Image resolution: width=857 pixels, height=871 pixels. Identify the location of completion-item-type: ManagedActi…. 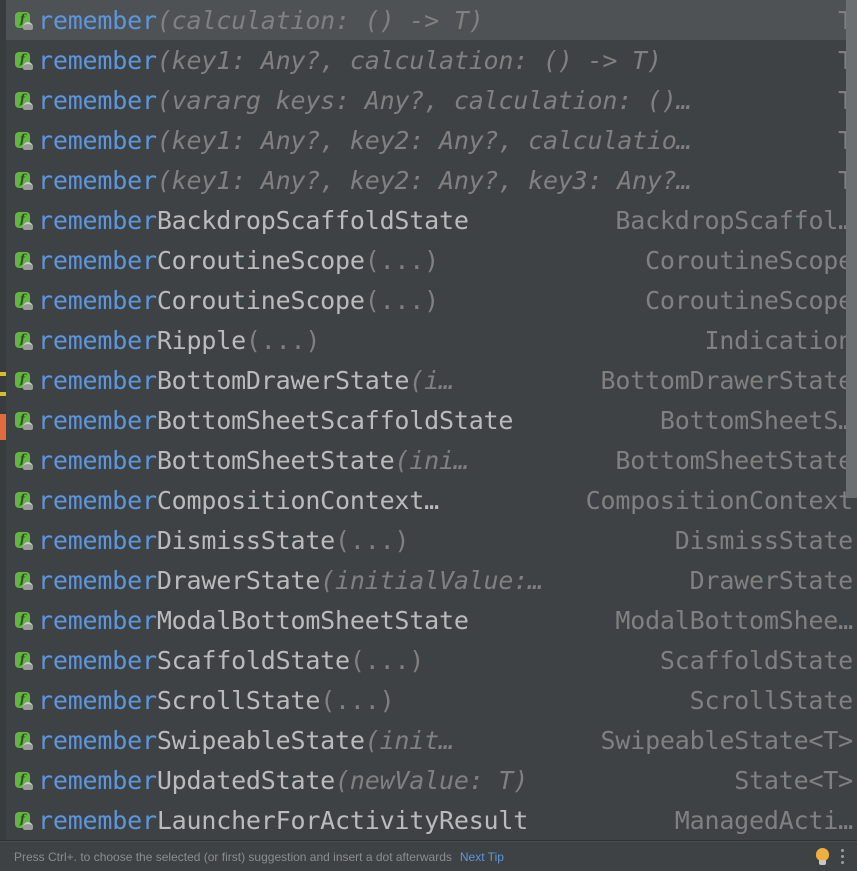
(763, 820).